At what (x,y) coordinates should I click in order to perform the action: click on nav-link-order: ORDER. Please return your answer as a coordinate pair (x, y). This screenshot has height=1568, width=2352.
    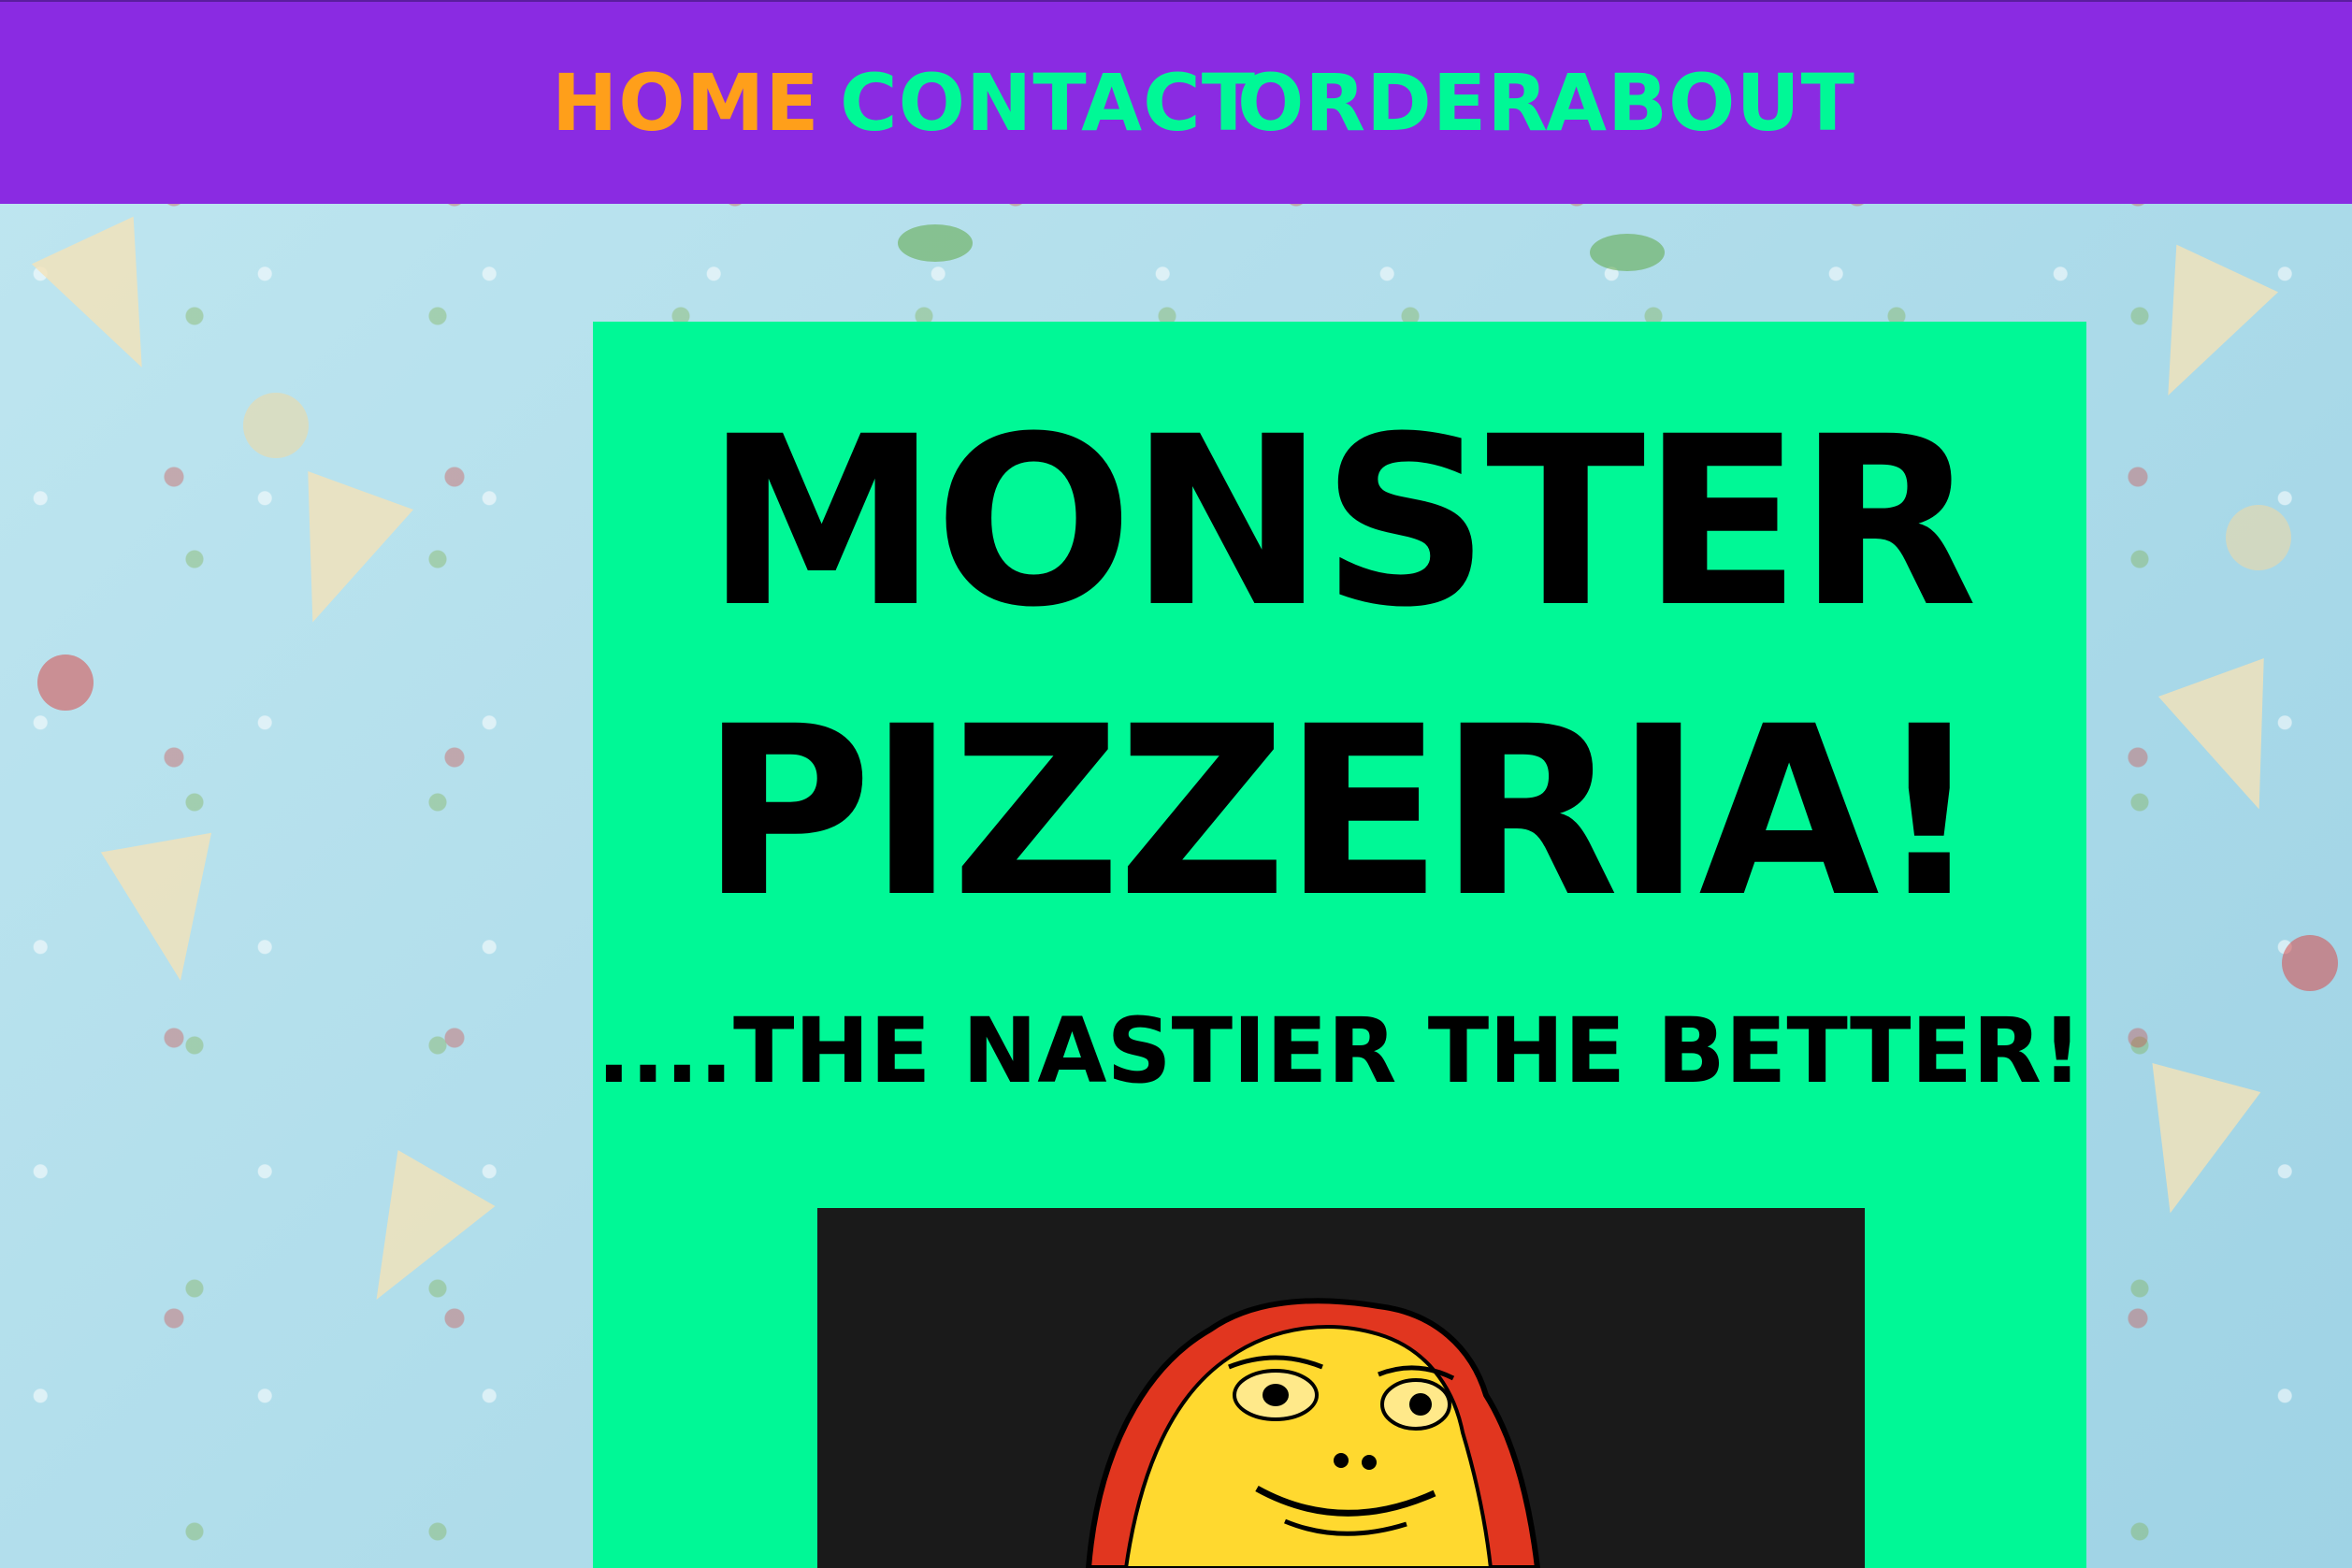
    Looking at the image, I should click on (1393, 103).